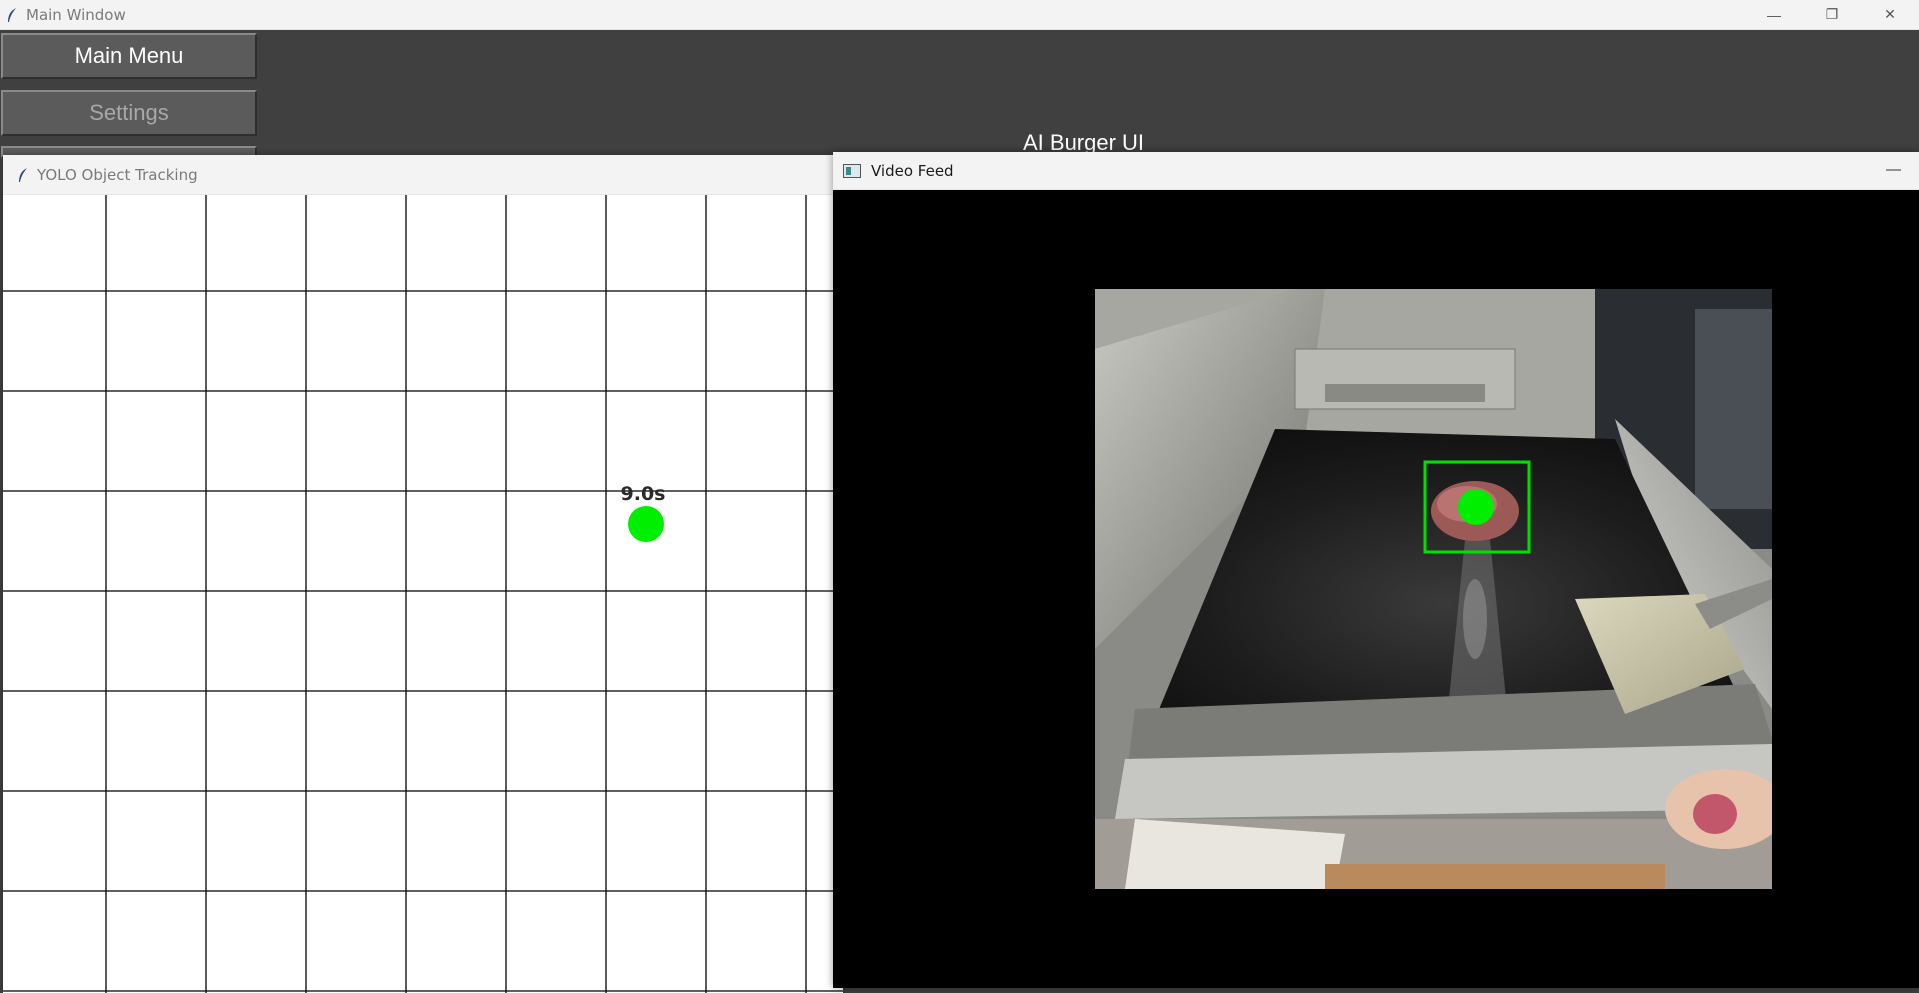  What do you see at coordinates (76, 14) in the screenshot?
I see `main-window-title: Main Window` at bounding box center [76, 14].